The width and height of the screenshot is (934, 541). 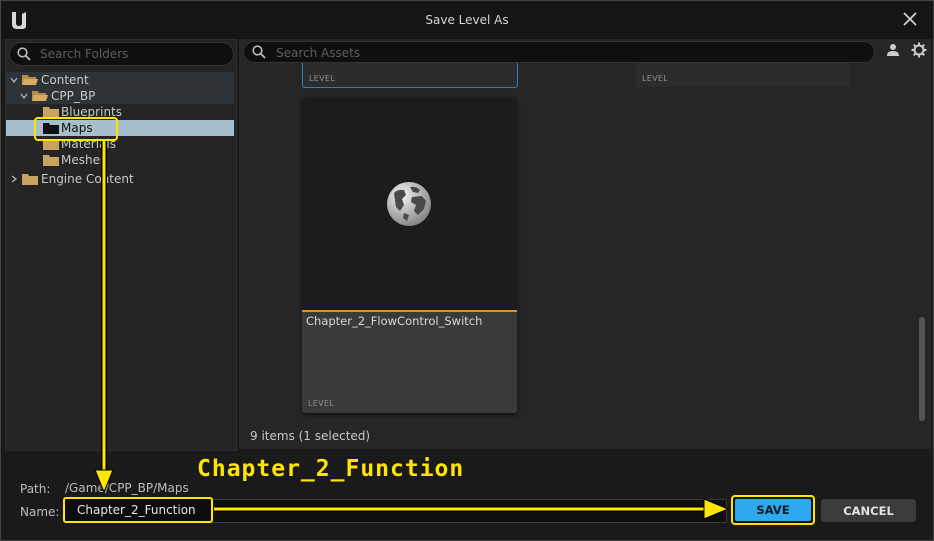 What do you see at coordinates (104, 317) in the screenshot?
I see `arrow-down-to-name` at bounding box center [104, 317].